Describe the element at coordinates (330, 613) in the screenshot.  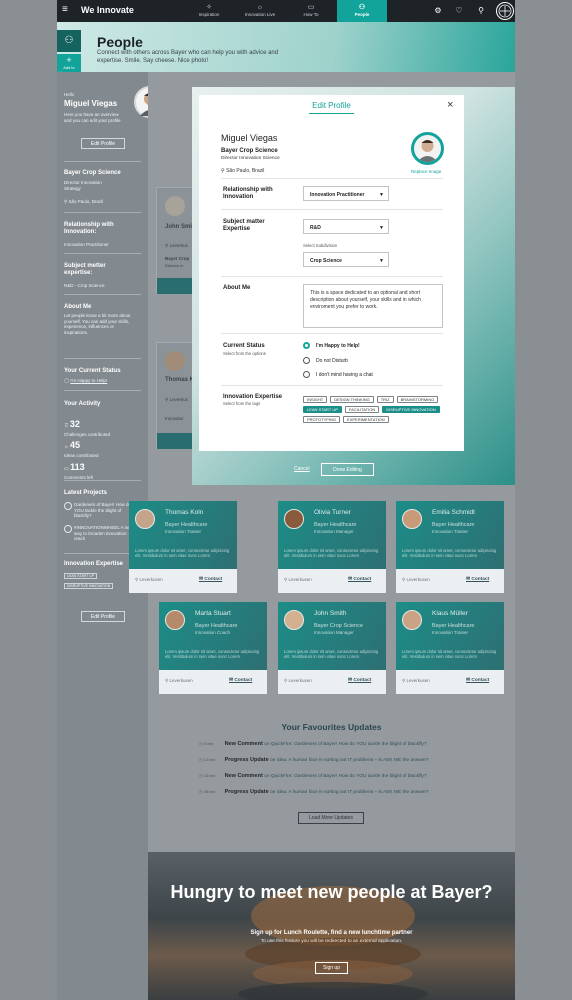
I see `card-name: John Smith` at that location.